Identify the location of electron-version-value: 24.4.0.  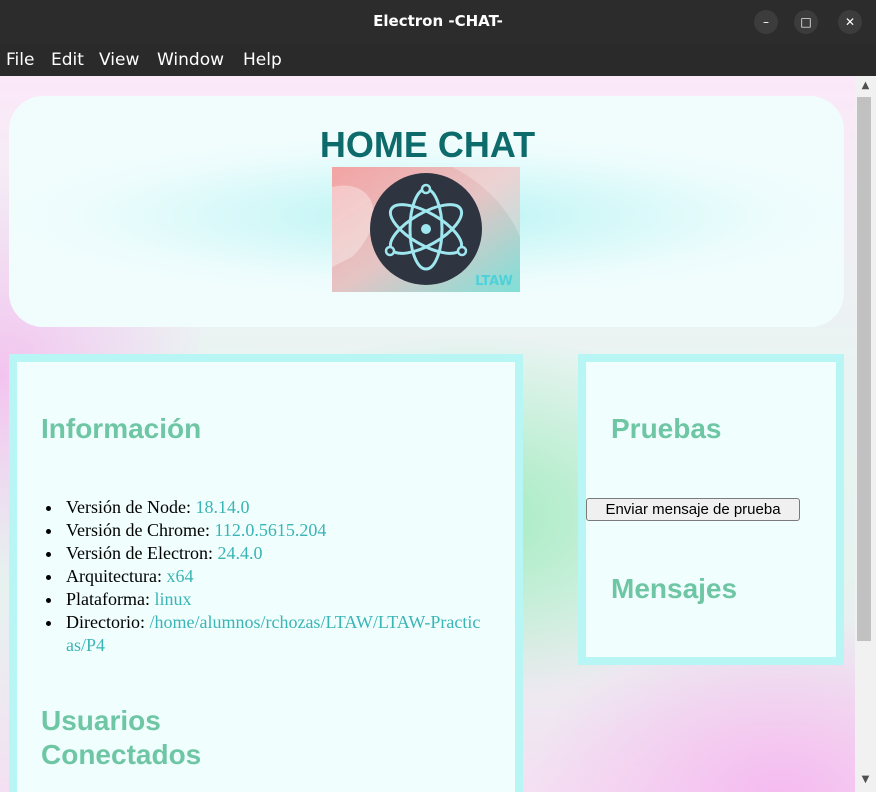
(240, 553).